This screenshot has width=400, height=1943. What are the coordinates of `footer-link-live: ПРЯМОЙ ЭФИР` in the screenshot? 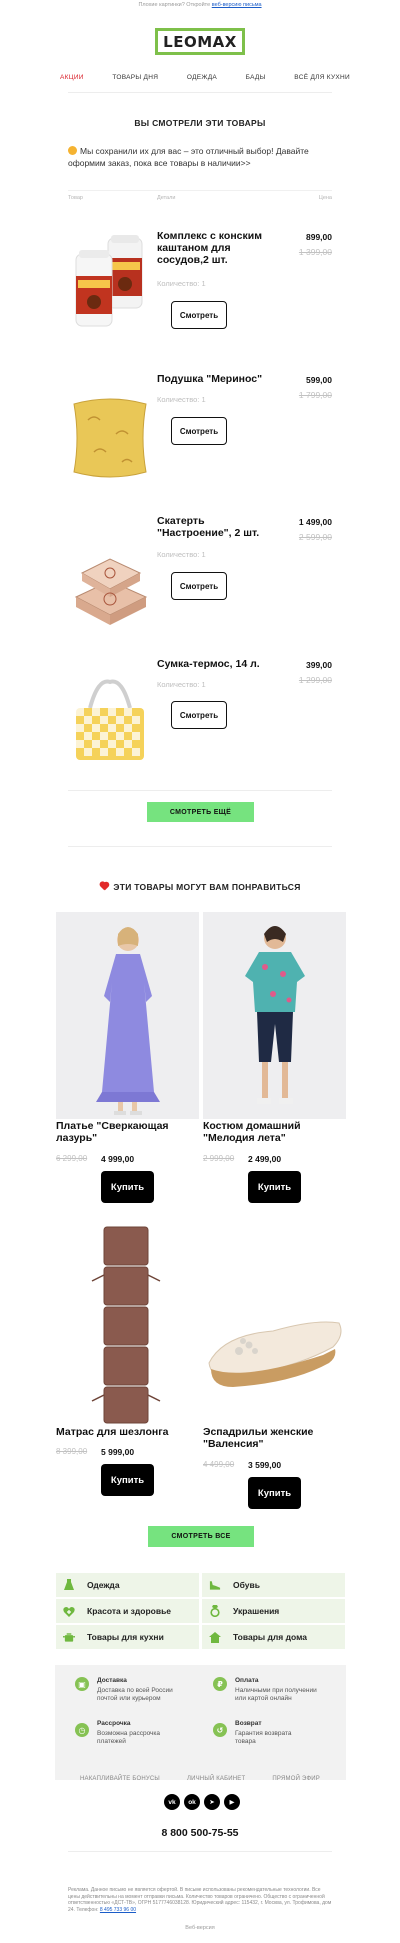 It's located at (296, 1779).